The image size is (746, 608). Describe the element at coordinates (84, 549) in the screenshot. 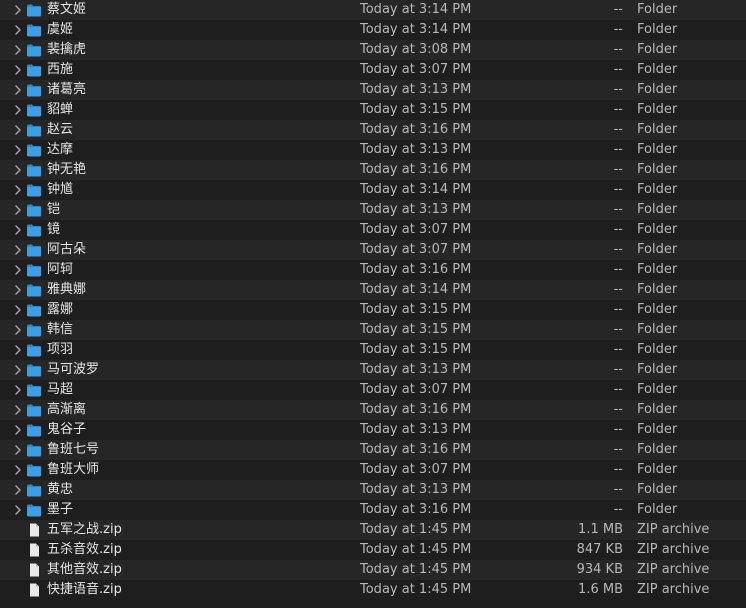

I see `item-name: 五杀音效.zip` at that location.